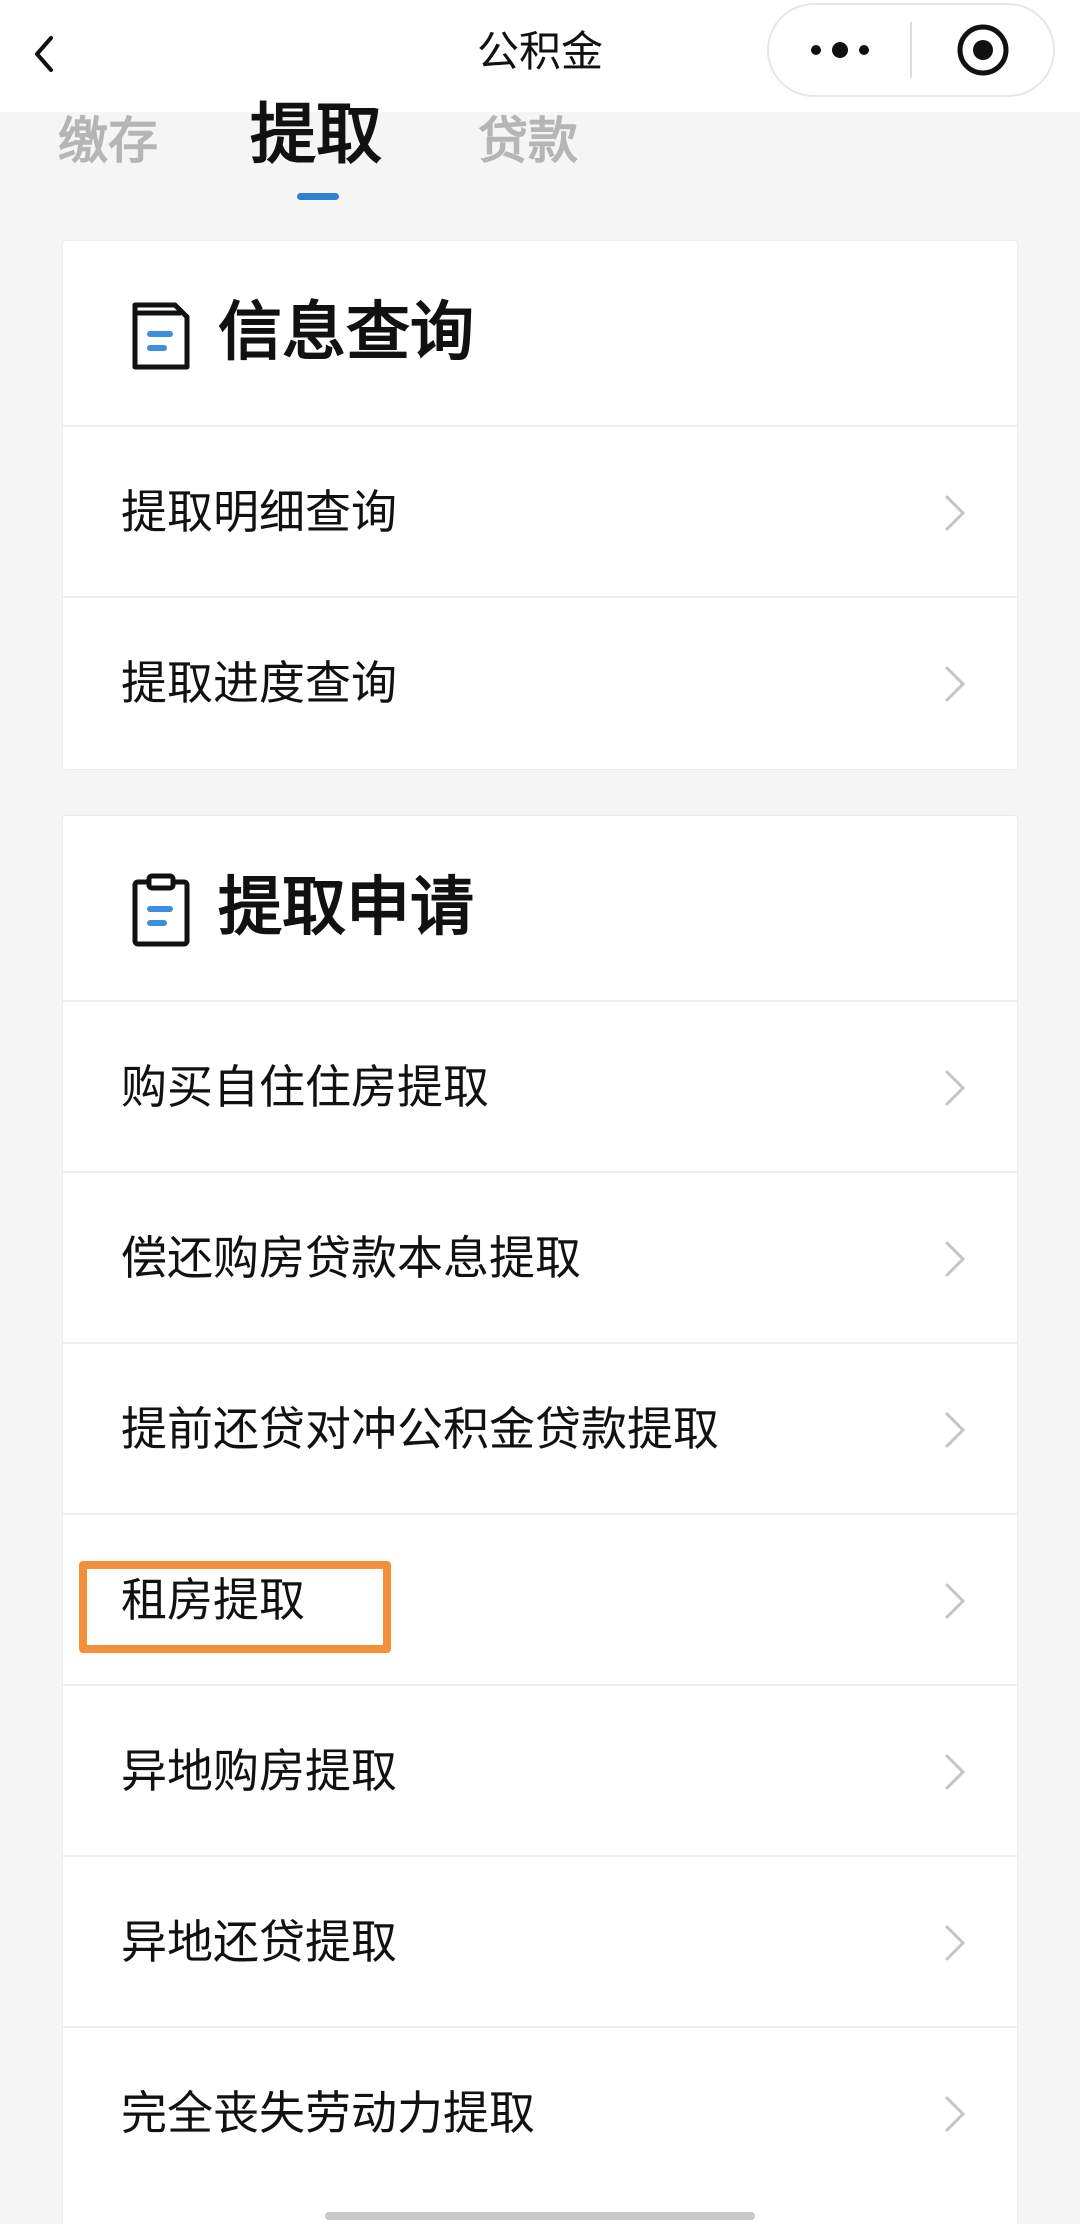  Describe the element at coordinates (540, 1600) in the screenshot. I see `list-item-rent-withdraw: 租房提取` at that location.